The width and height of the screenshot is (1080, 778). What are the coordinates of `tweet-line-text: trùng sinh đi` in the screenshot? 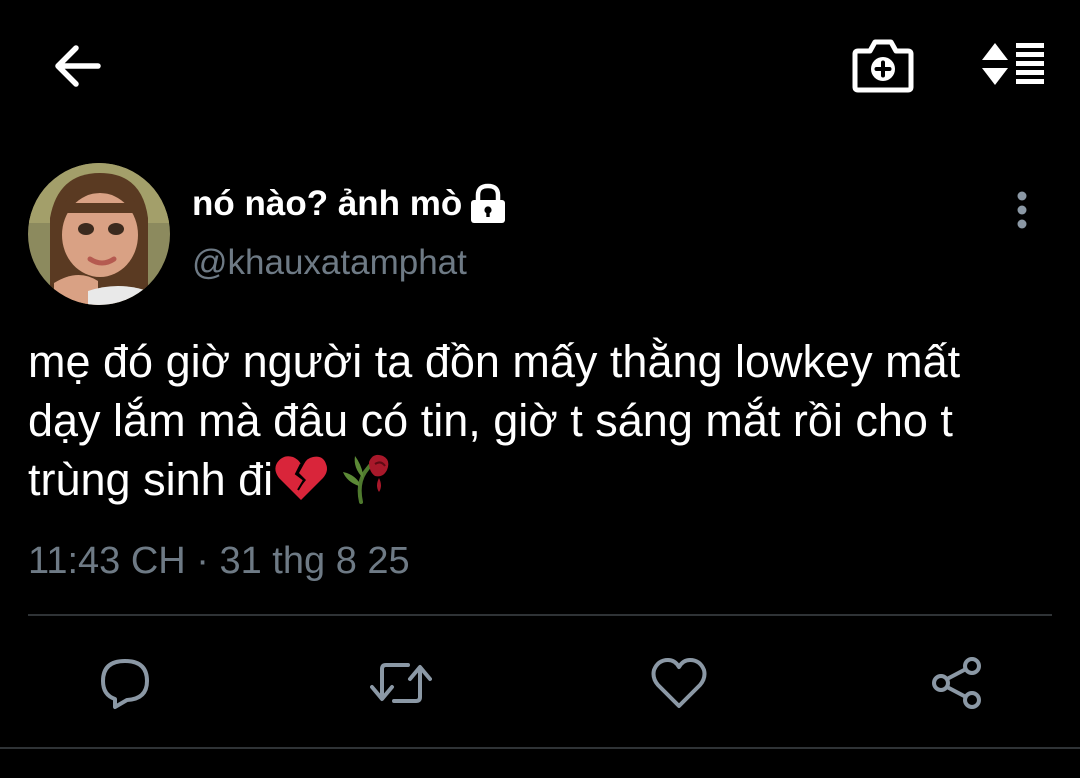 It's located at (151, 479).